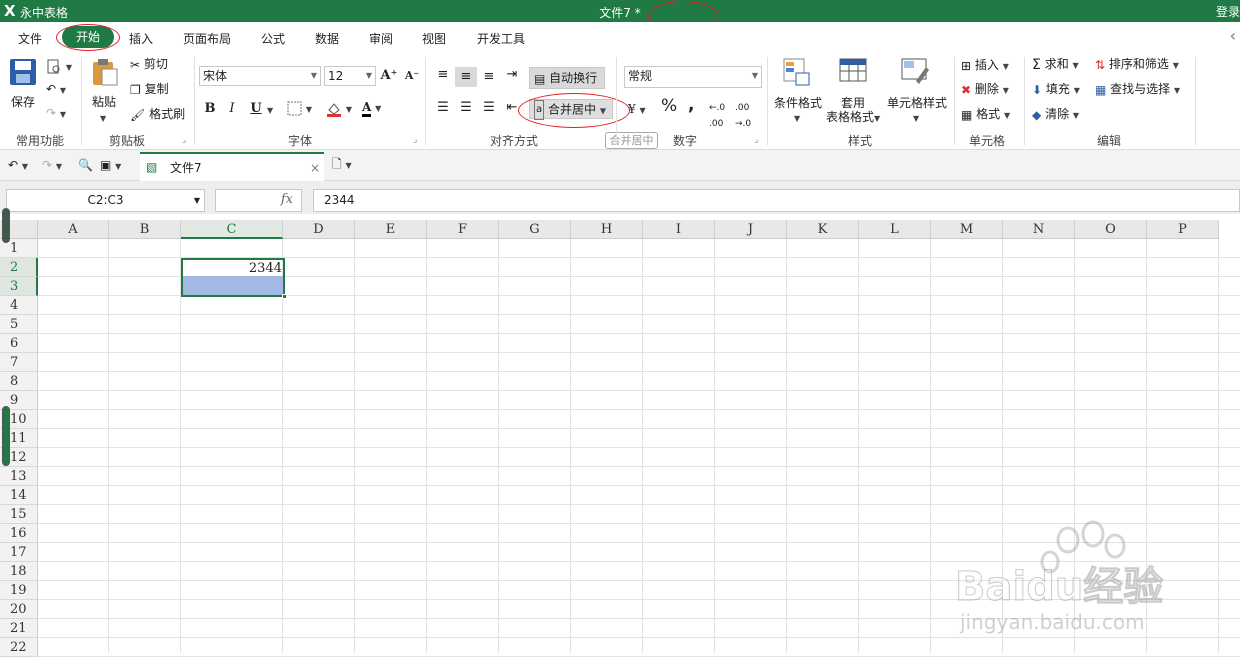 The height and width of the screenshot is (657, 1240). I want to click on column-header-l: L, so click(895, 229).